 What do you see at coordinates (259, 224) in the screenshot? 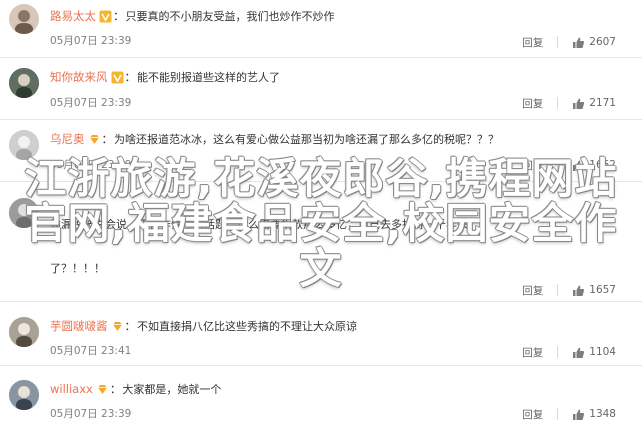
I see `comment-text: 偷漏税被说会说，不仅作假你的话题，这么需要捐款那么多亿，自己去多担持一千年来` at bounding box center [259, 224].